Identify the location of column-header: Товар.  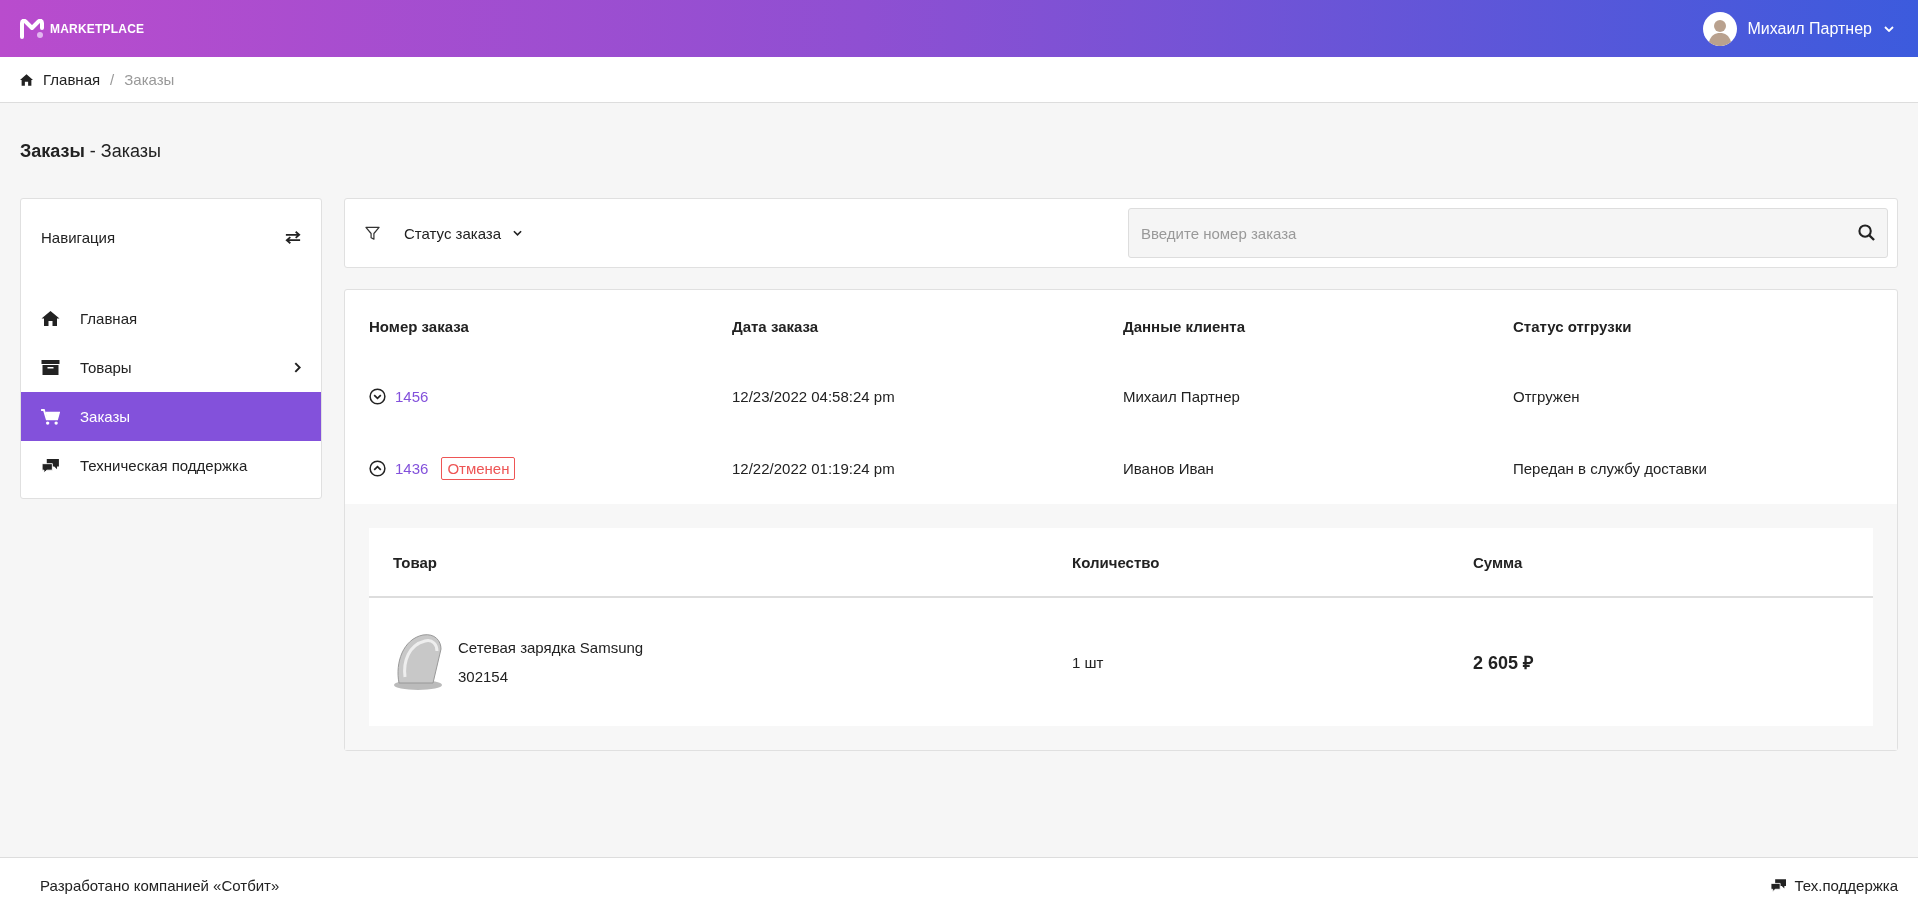
(415, 562).